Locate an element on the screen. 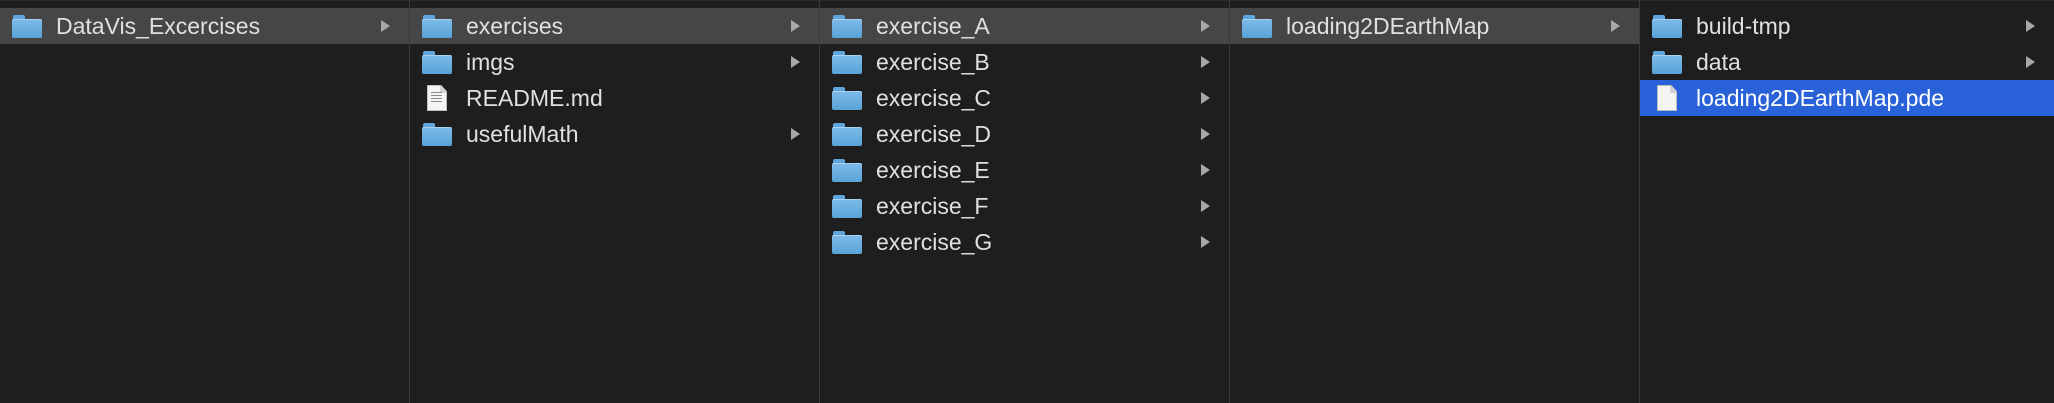  list-item-exercise-c: exercise_C is located at coordinates (1024, 98).